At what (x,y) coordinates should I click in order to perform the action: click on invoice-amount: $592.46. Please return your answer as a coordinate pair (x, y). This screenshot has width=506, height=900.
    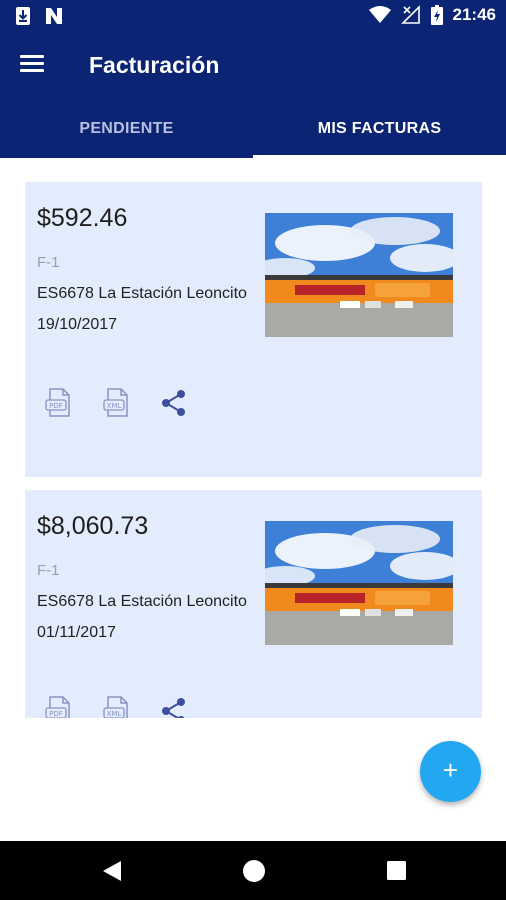
    Looking at the image, I should click on (82, 218).